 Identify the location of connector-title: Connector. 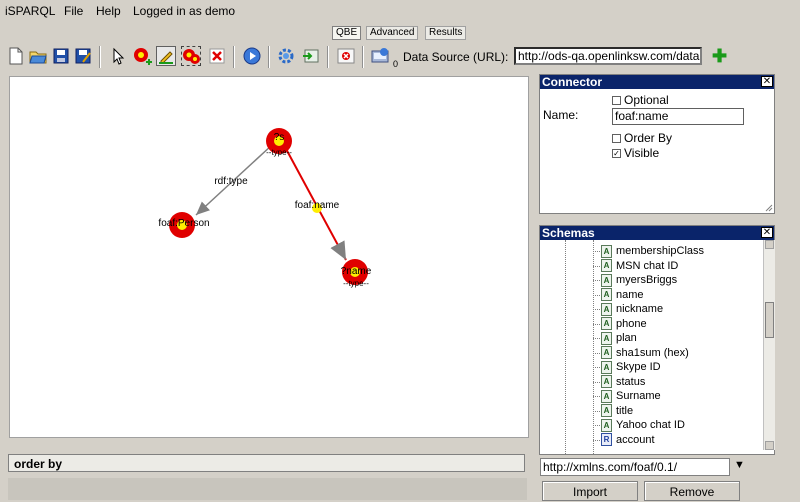
(657, 82).